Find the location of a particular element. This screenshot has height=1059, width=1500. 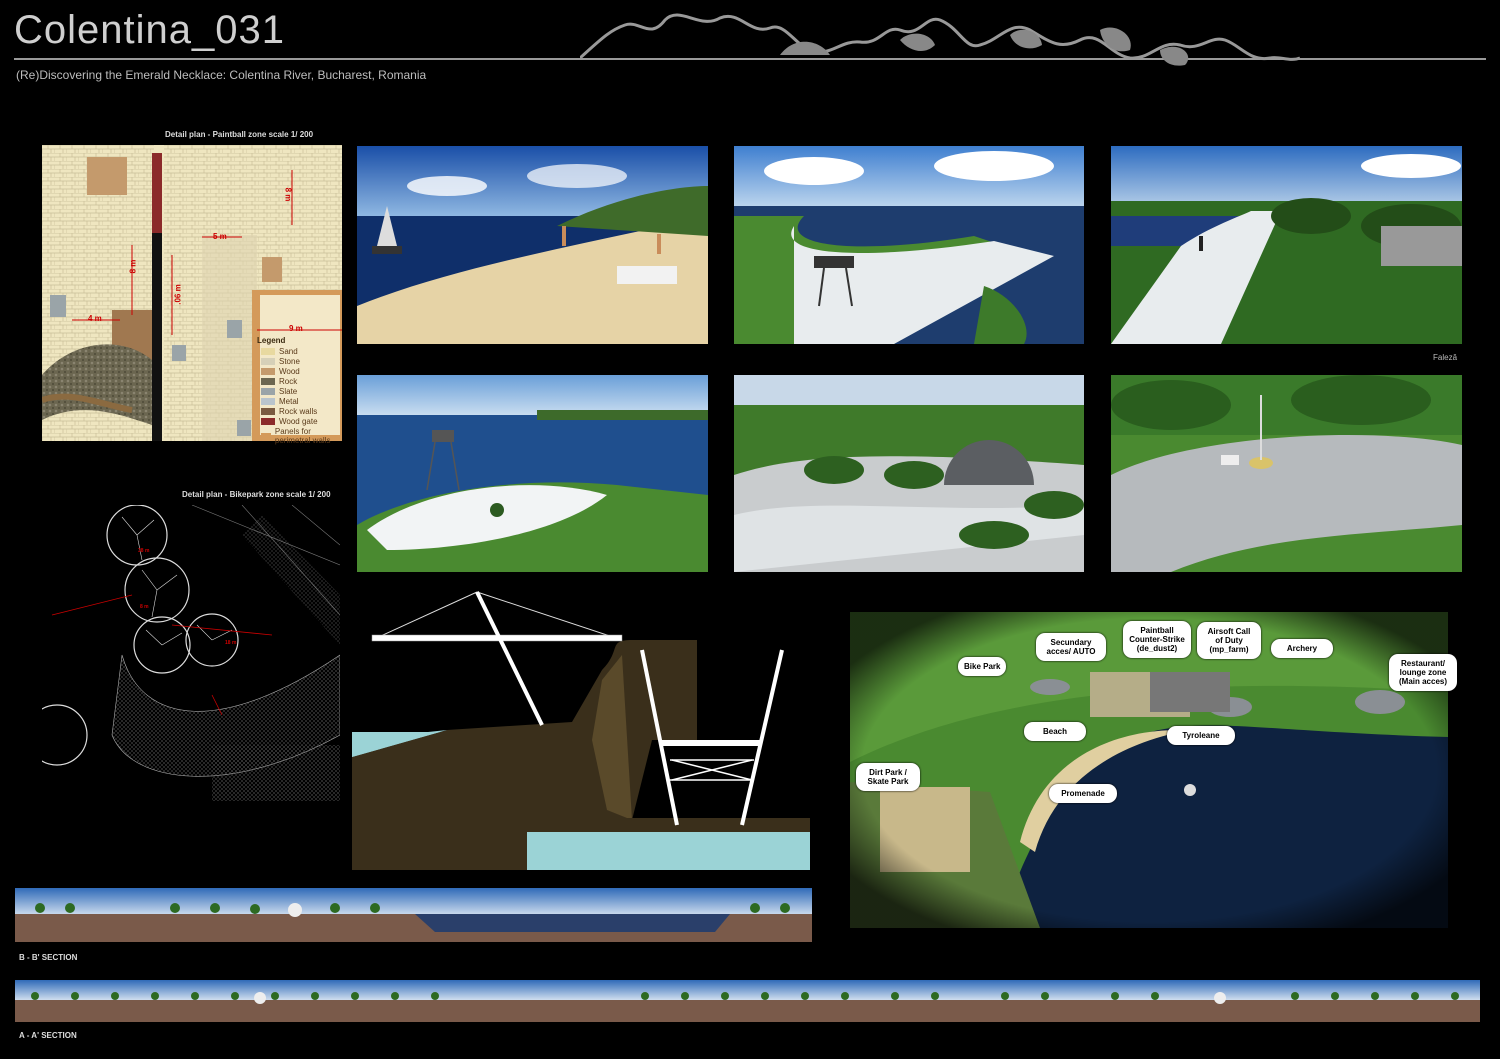

render-dome-plaza is located at coordinates (909, 473).